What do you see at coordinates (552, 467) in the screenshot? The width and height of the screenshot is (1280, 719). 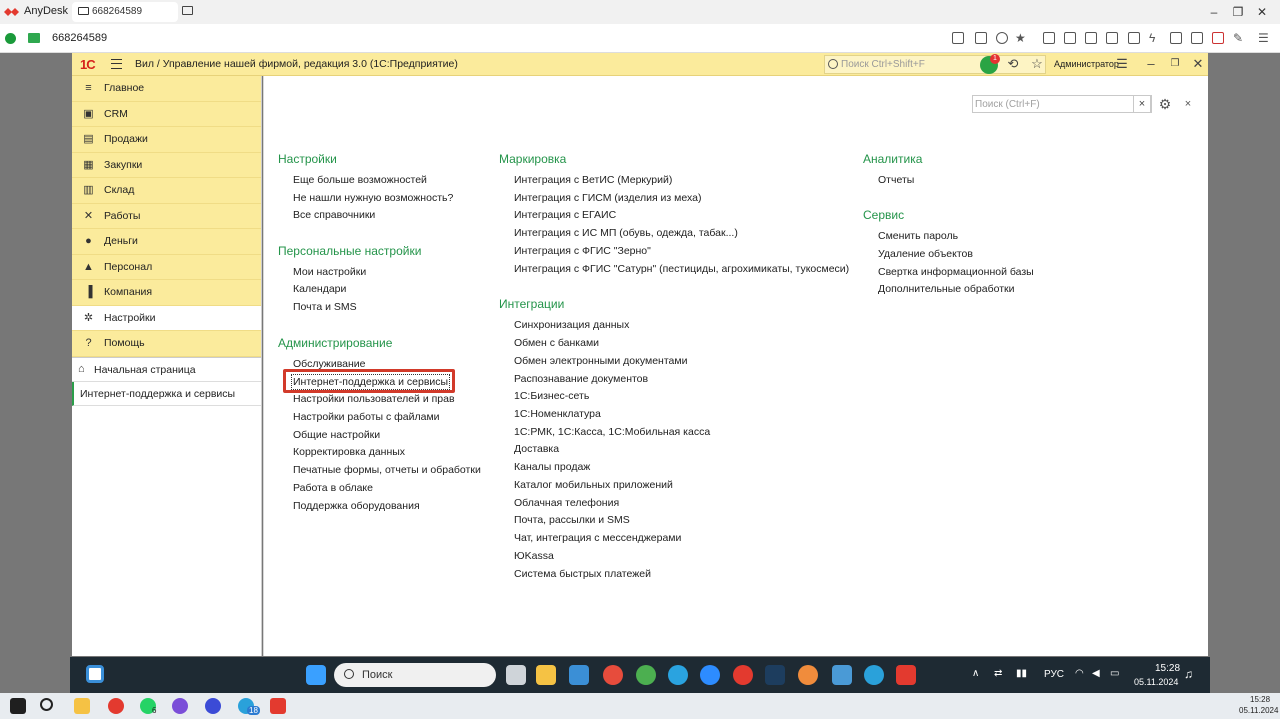 I see `link-sales-channels: Каналы продаж` at bounding box center [552, 467].